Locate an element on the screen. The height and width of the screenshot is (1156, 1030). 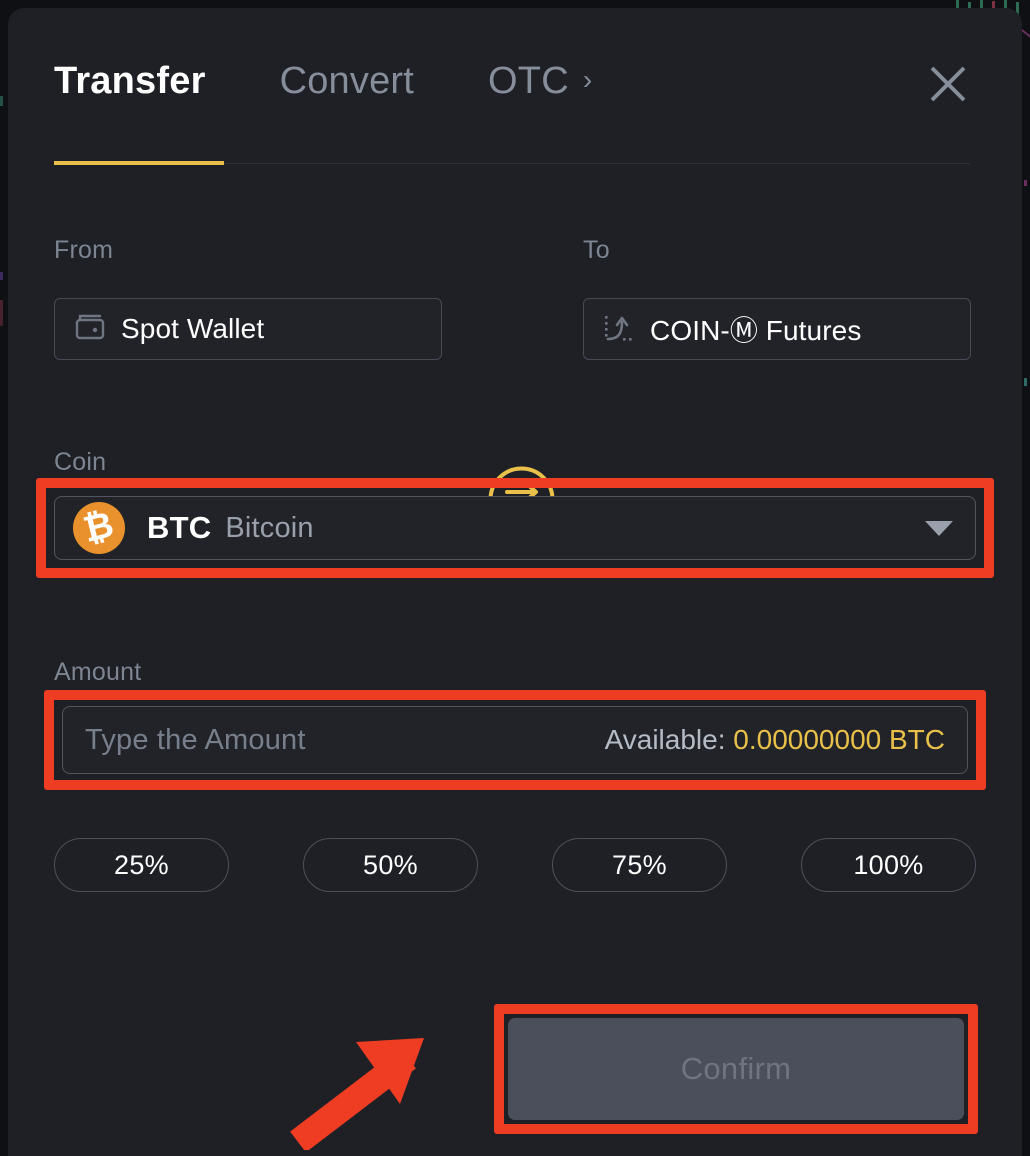
percent-button-100: 100% is located at coordinates (888, 865).